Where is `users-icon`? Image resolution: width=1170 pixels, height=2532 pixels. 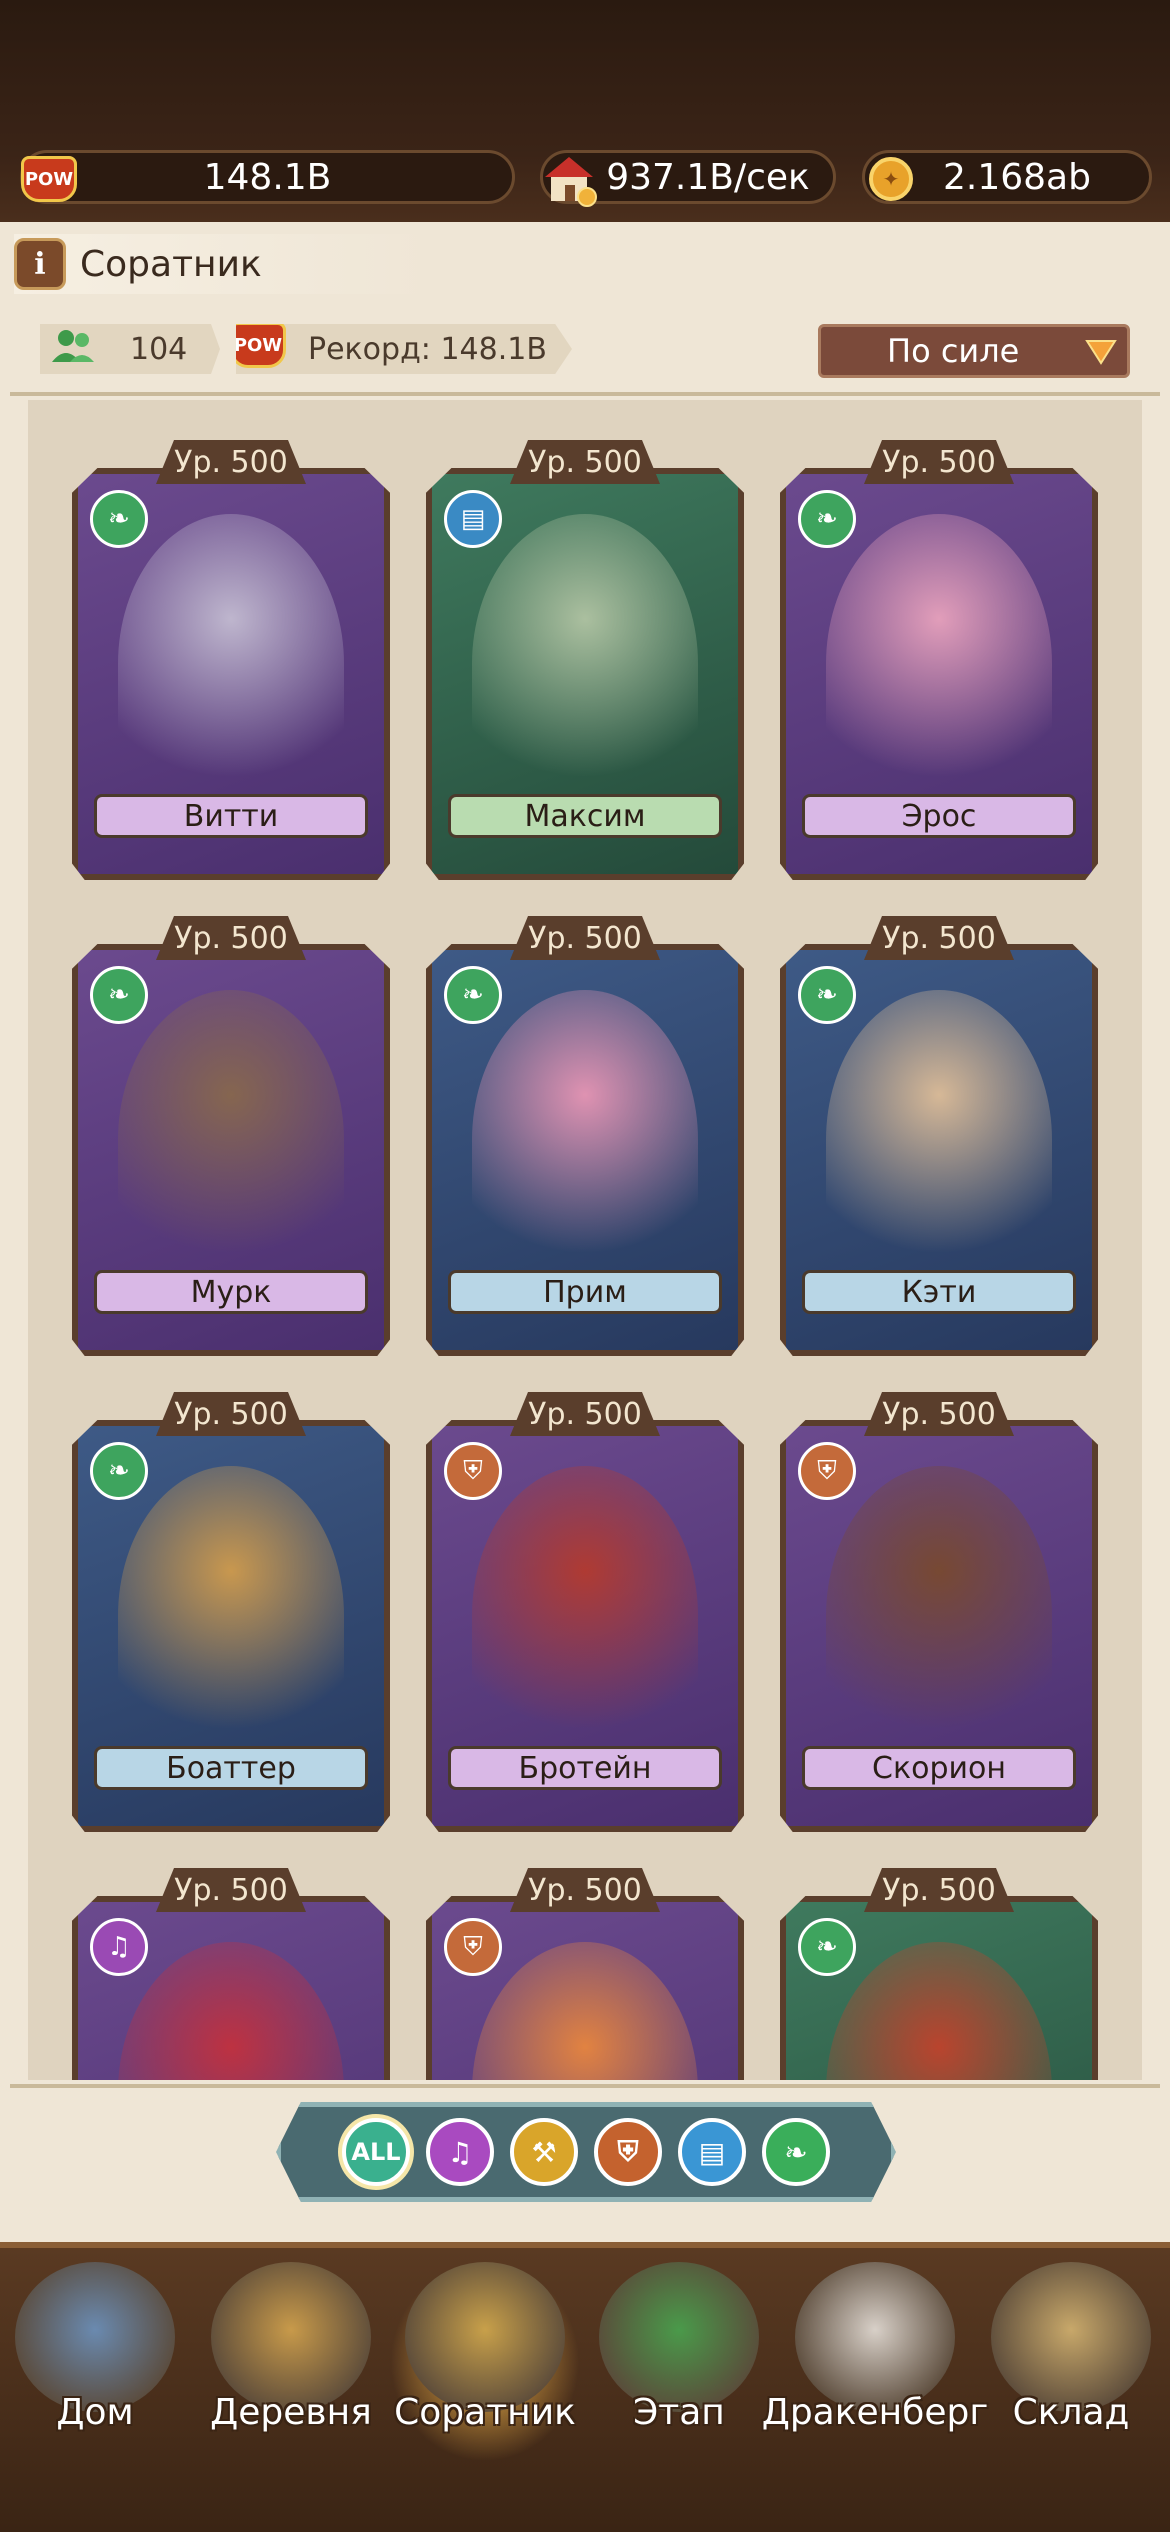 users-icon is located at coordinates (73, 350).